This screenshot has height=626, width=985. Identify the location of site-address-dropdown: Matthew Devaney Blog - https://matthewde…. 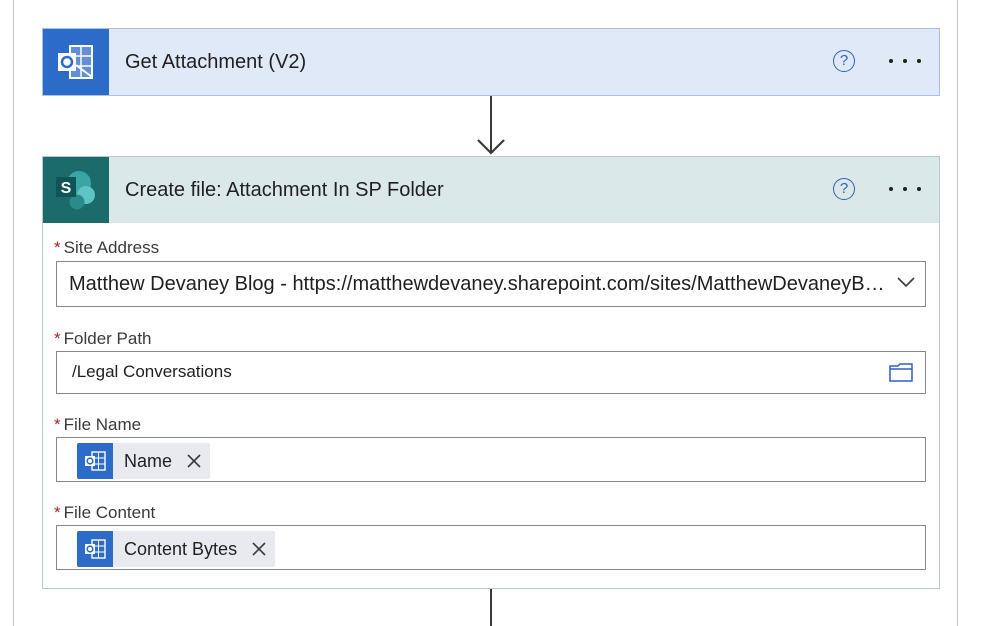
(491, 284).